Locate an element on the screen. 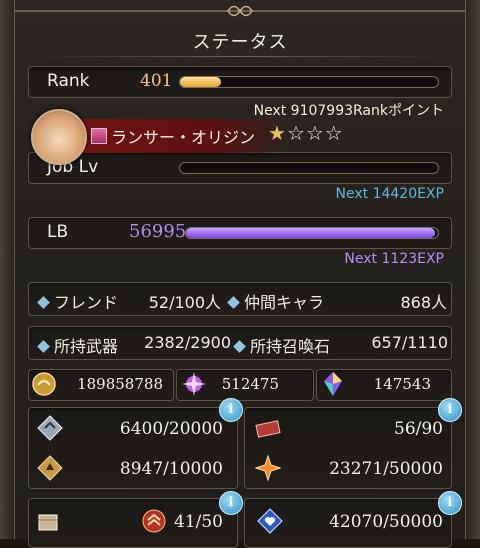 This screenshot has width=480, height=548. job-star-rating: ★☆☆☆ is located at coordinates (306, 133).